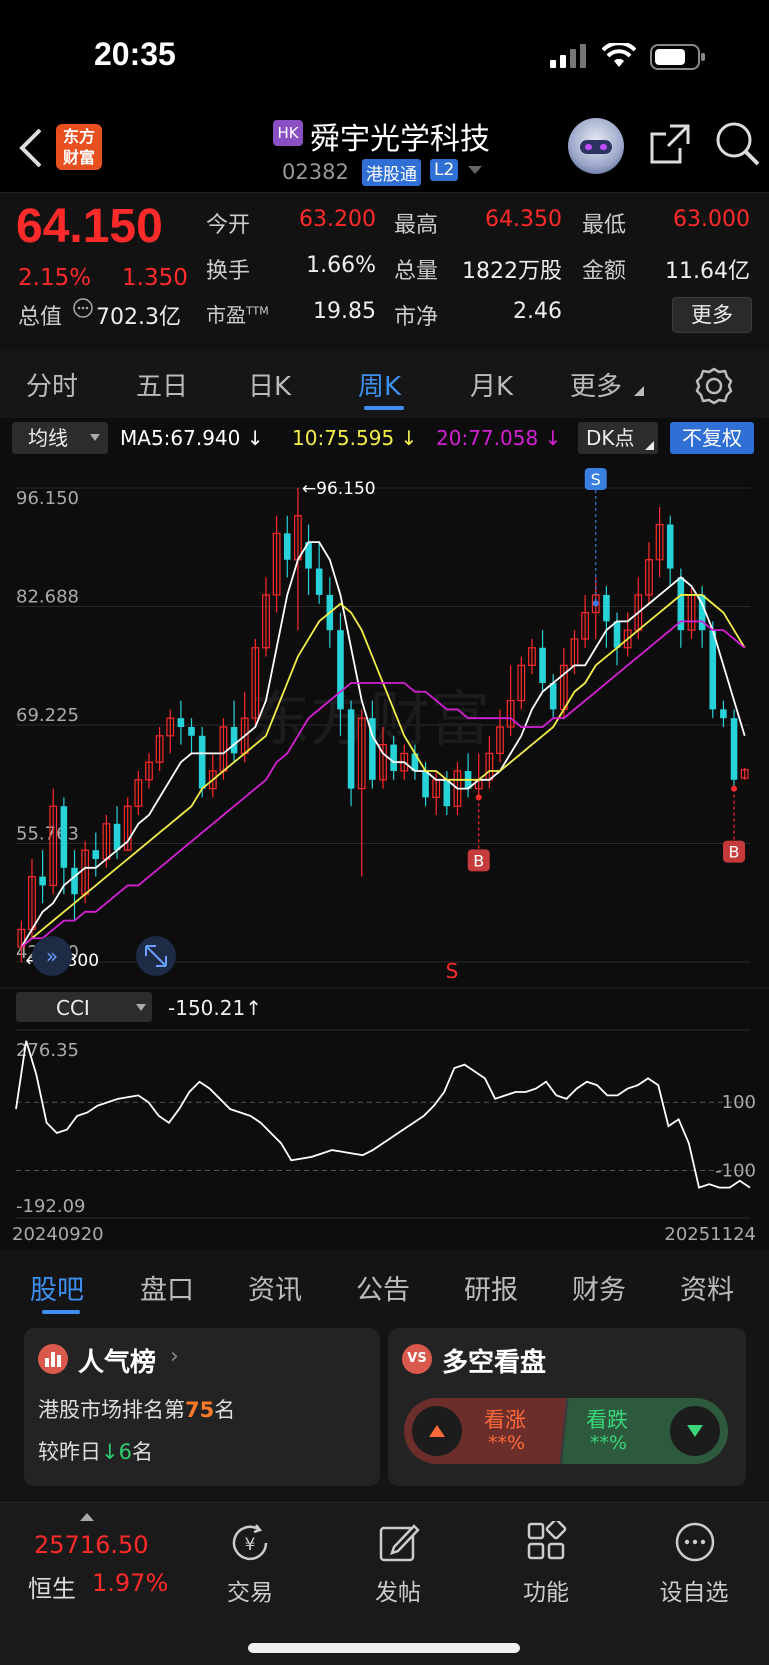  Describe the element at coordinates (174, 1356) in the screenshot. I see `chevron-right-icon: ›` at that location.